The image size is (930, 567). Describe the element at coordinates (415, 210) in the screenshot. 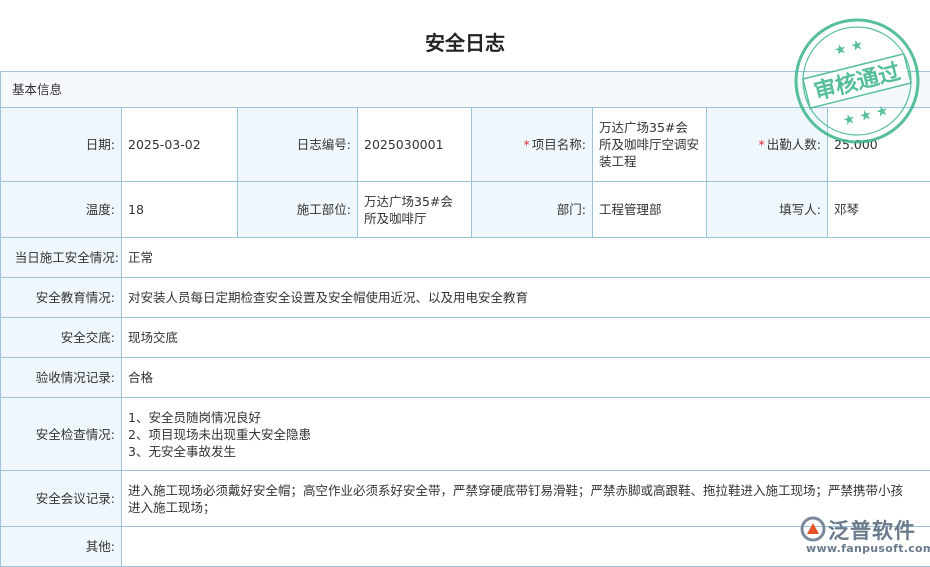

I see `site-value: 万达广场35#会所及咖啡厅` at that location.